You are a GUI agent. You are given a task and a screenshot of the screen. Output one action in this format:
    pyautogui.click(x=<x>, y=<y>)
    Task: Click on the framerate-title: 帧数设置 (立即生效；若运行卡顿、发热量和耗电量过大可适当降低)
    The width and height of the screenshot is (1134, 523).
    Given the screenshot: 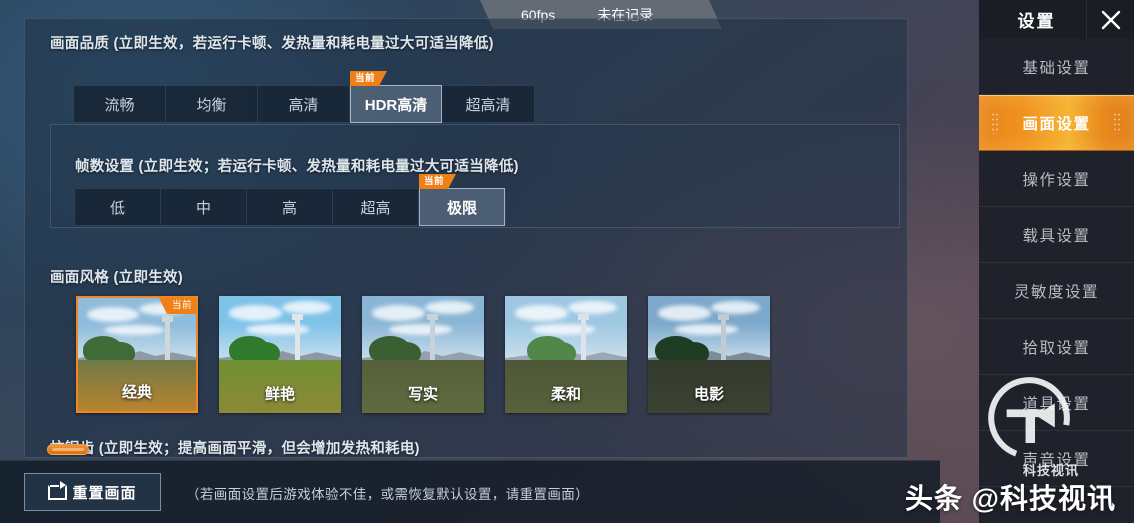 What is the action you would take?
    pyautogui.click(x=297, y=167)
    